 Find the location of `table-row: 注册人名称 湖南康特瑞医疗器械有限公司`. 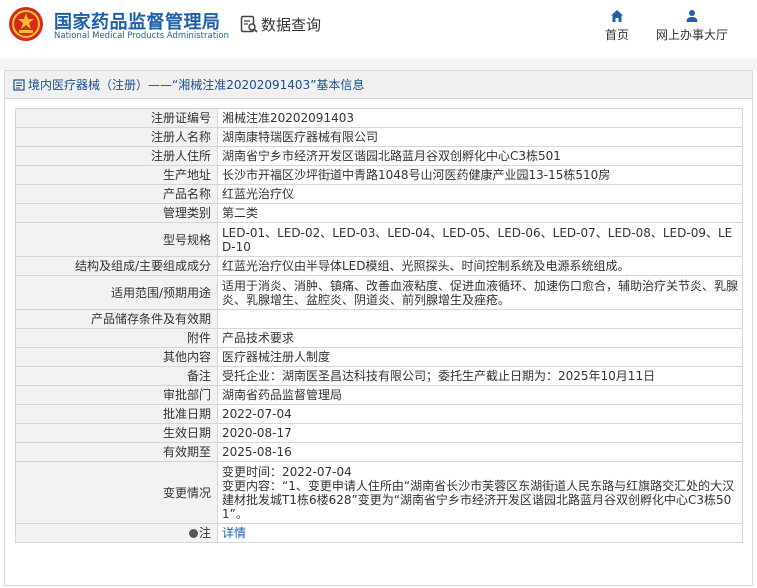

table-row: 注册人名称 湖南康特瑞医疗器械有限公司 is located at coordinates (379, 137).